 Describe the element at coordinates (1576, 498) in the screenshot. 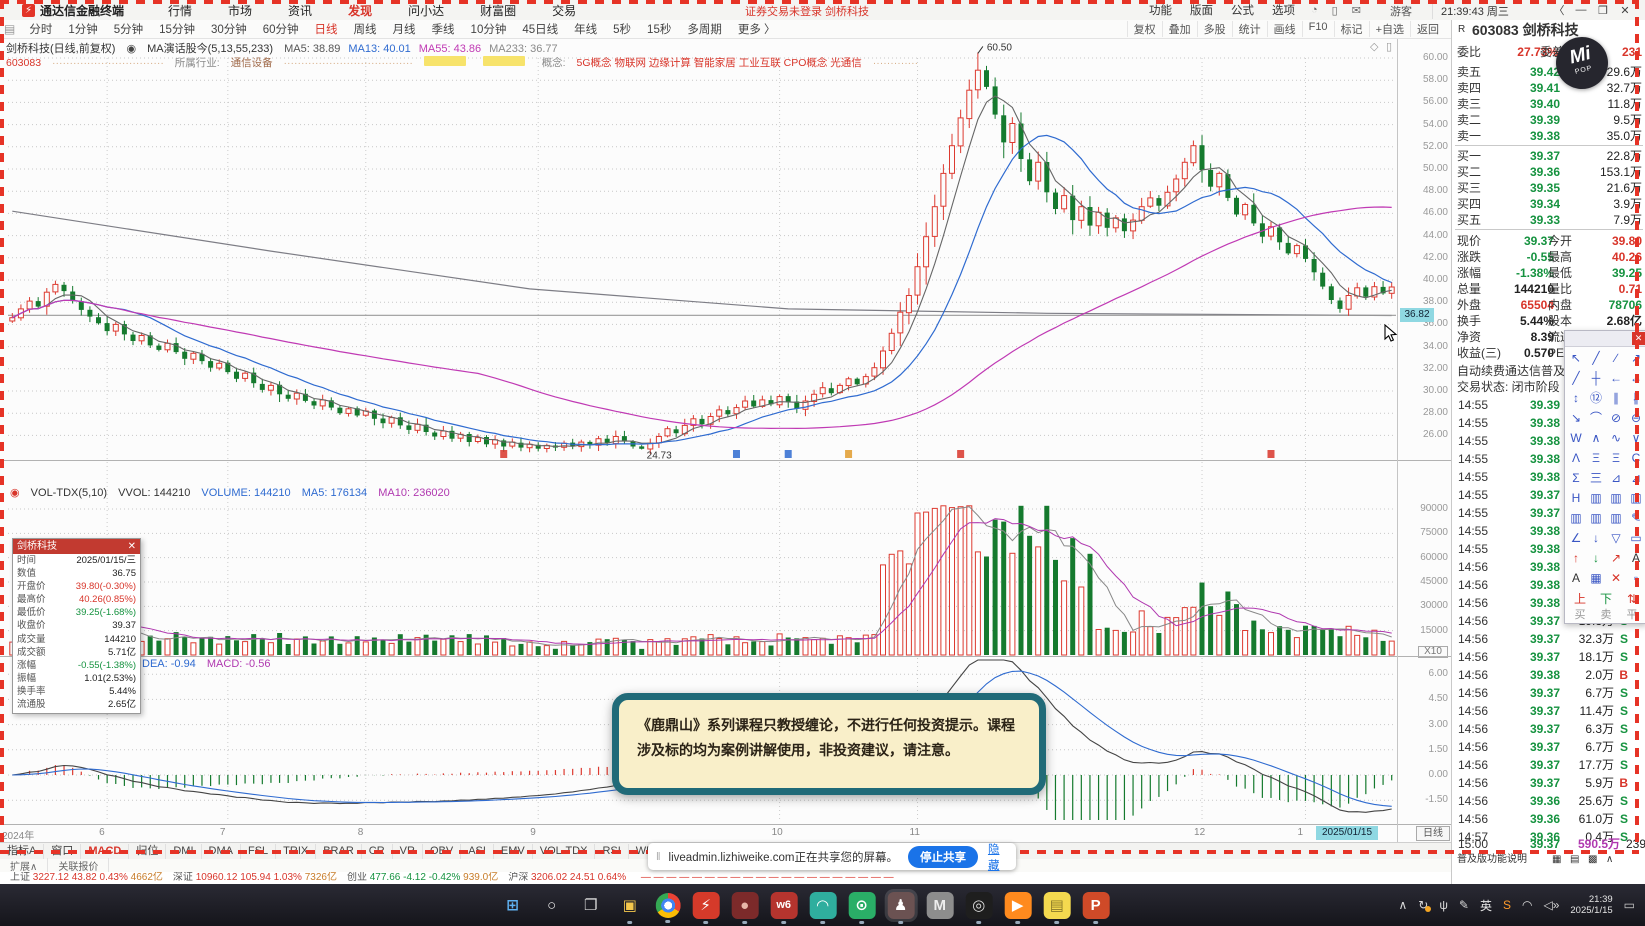

I see `draw-tool-icon: H` at that location.